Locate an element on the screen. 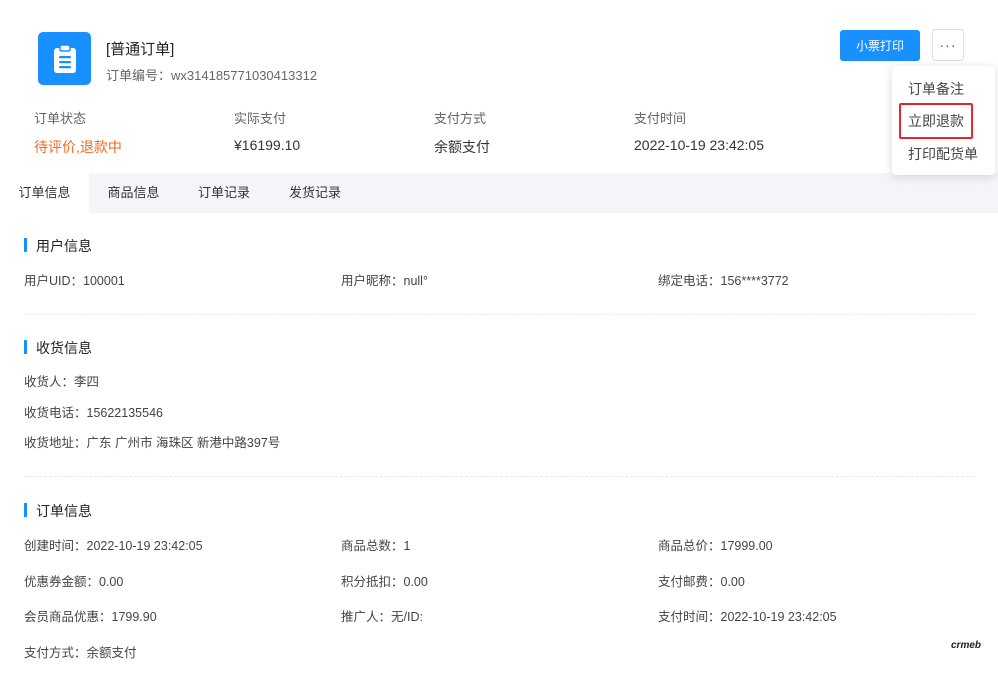 The height and width of the screenshot is (680, 998). menu-item-order-remark: 订单备注 is located at coordinates (943, 89).